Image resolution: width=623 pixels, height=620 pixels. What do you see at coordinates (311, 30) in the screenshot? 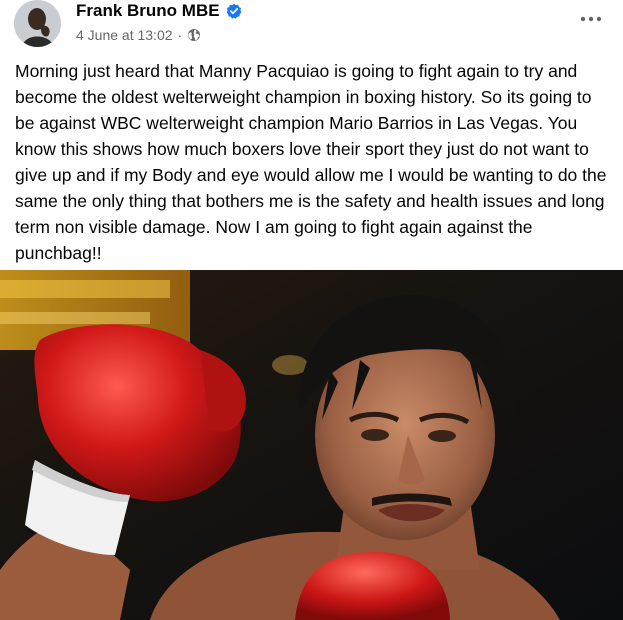
I see `post-header: Frank Bruno MBE 4 June at 13:02 ·` at bounding box center [311, 30].